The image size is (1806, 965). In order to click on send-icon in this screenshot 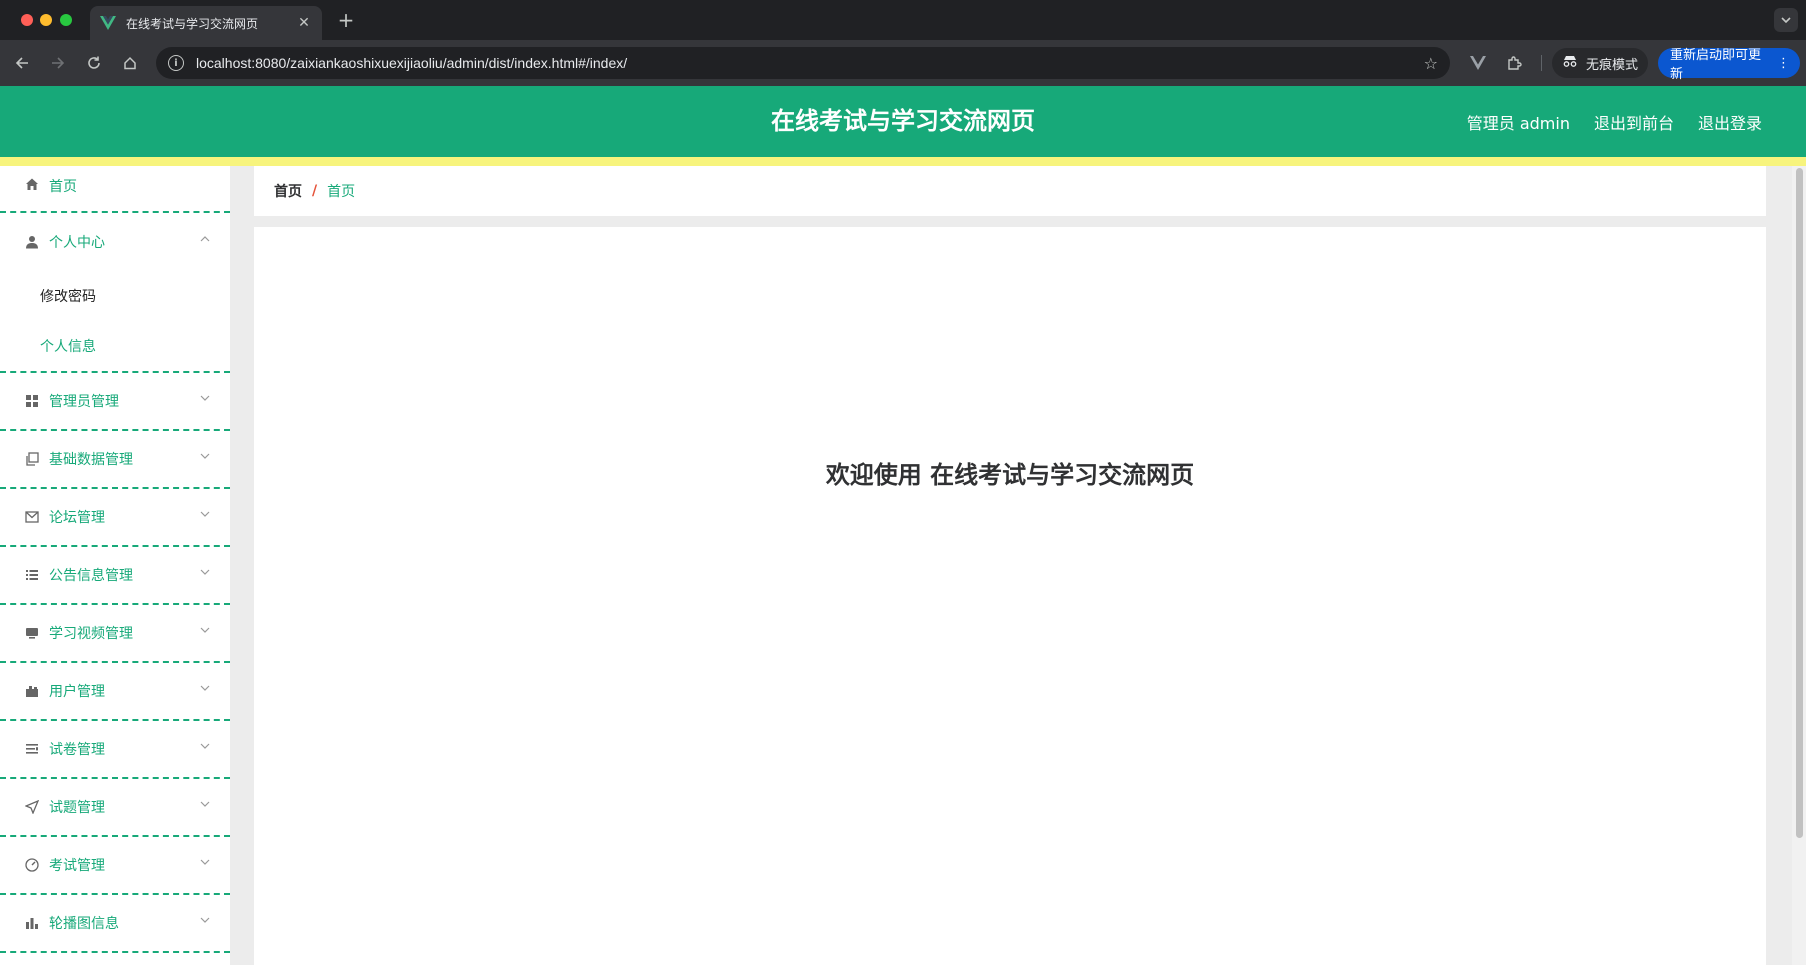, I will do `click(32, 807)`.